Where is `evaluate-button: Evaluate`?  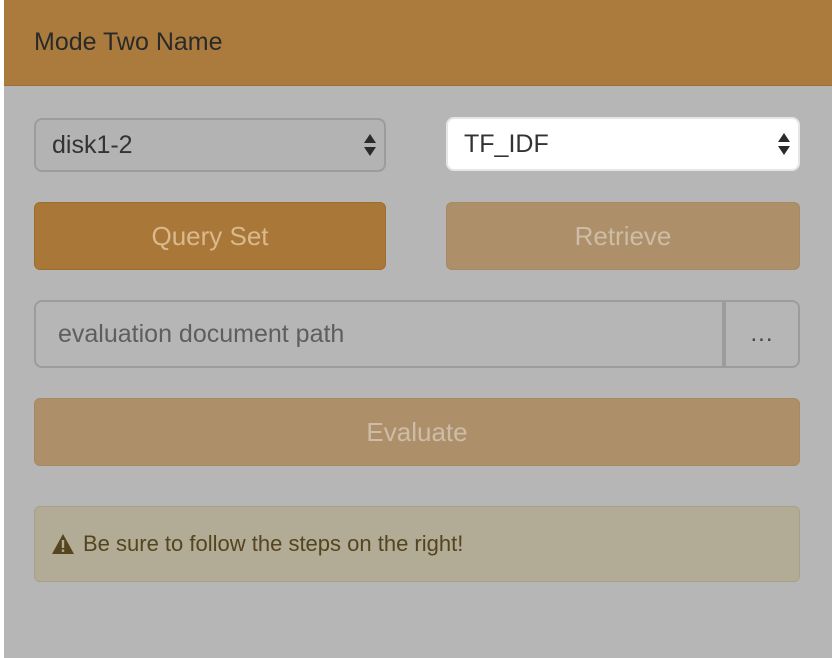
evaluate-button: Evaluate is located at coordinates (417, 432).